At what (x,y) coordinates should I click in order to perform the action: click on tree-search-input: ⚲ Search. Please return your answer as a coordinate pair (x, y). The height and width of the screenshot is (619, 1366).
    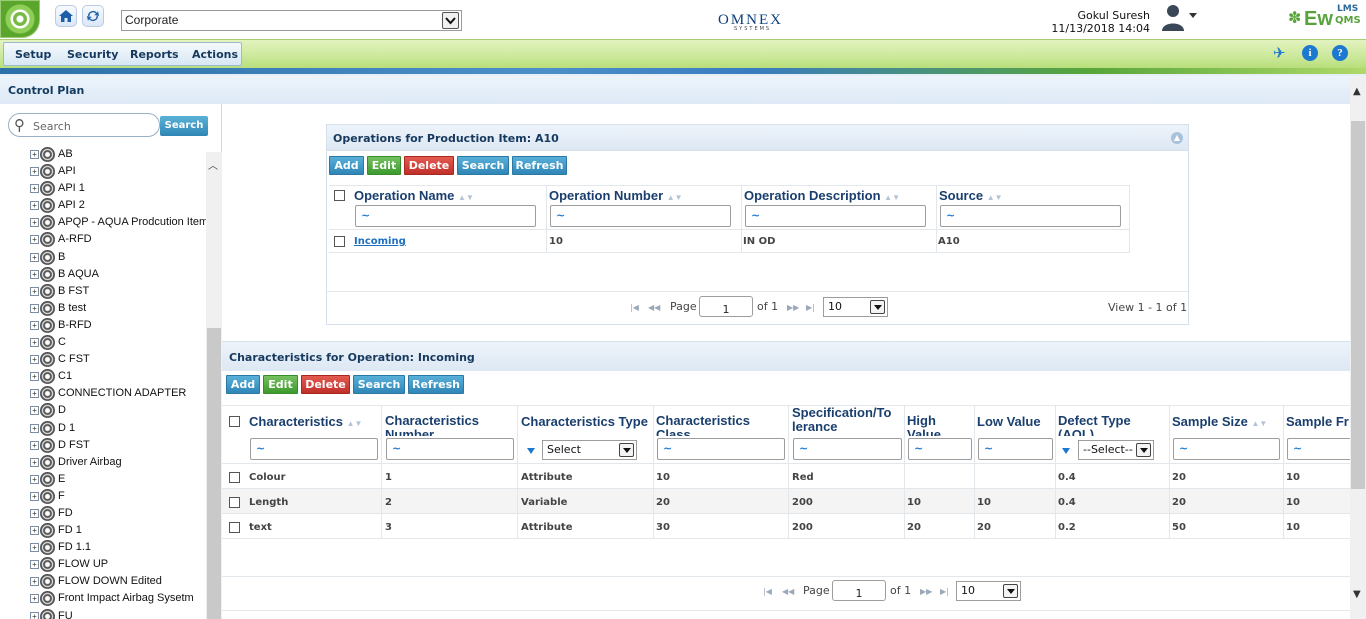
    Looking at the image, I should click on (84, 125).